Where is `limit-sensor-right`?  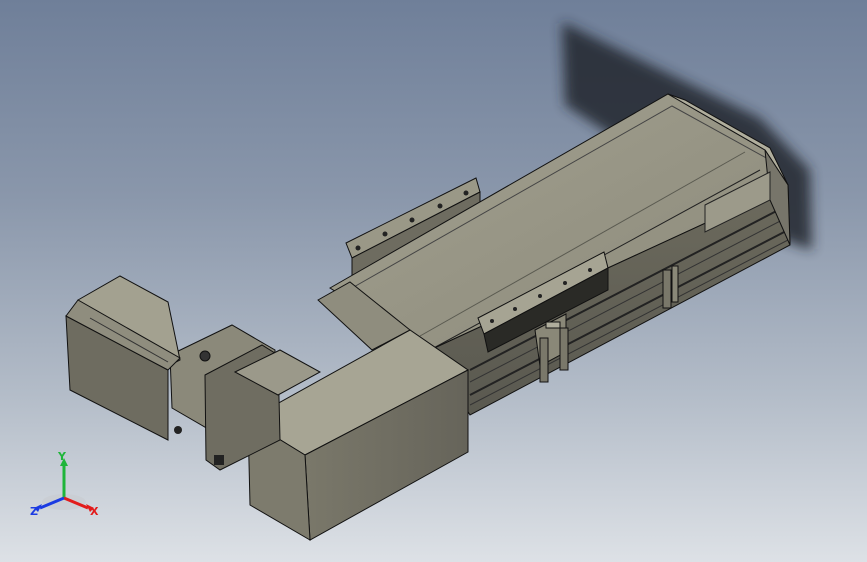
limit-sensor-right is located at coordinates (670, 287).